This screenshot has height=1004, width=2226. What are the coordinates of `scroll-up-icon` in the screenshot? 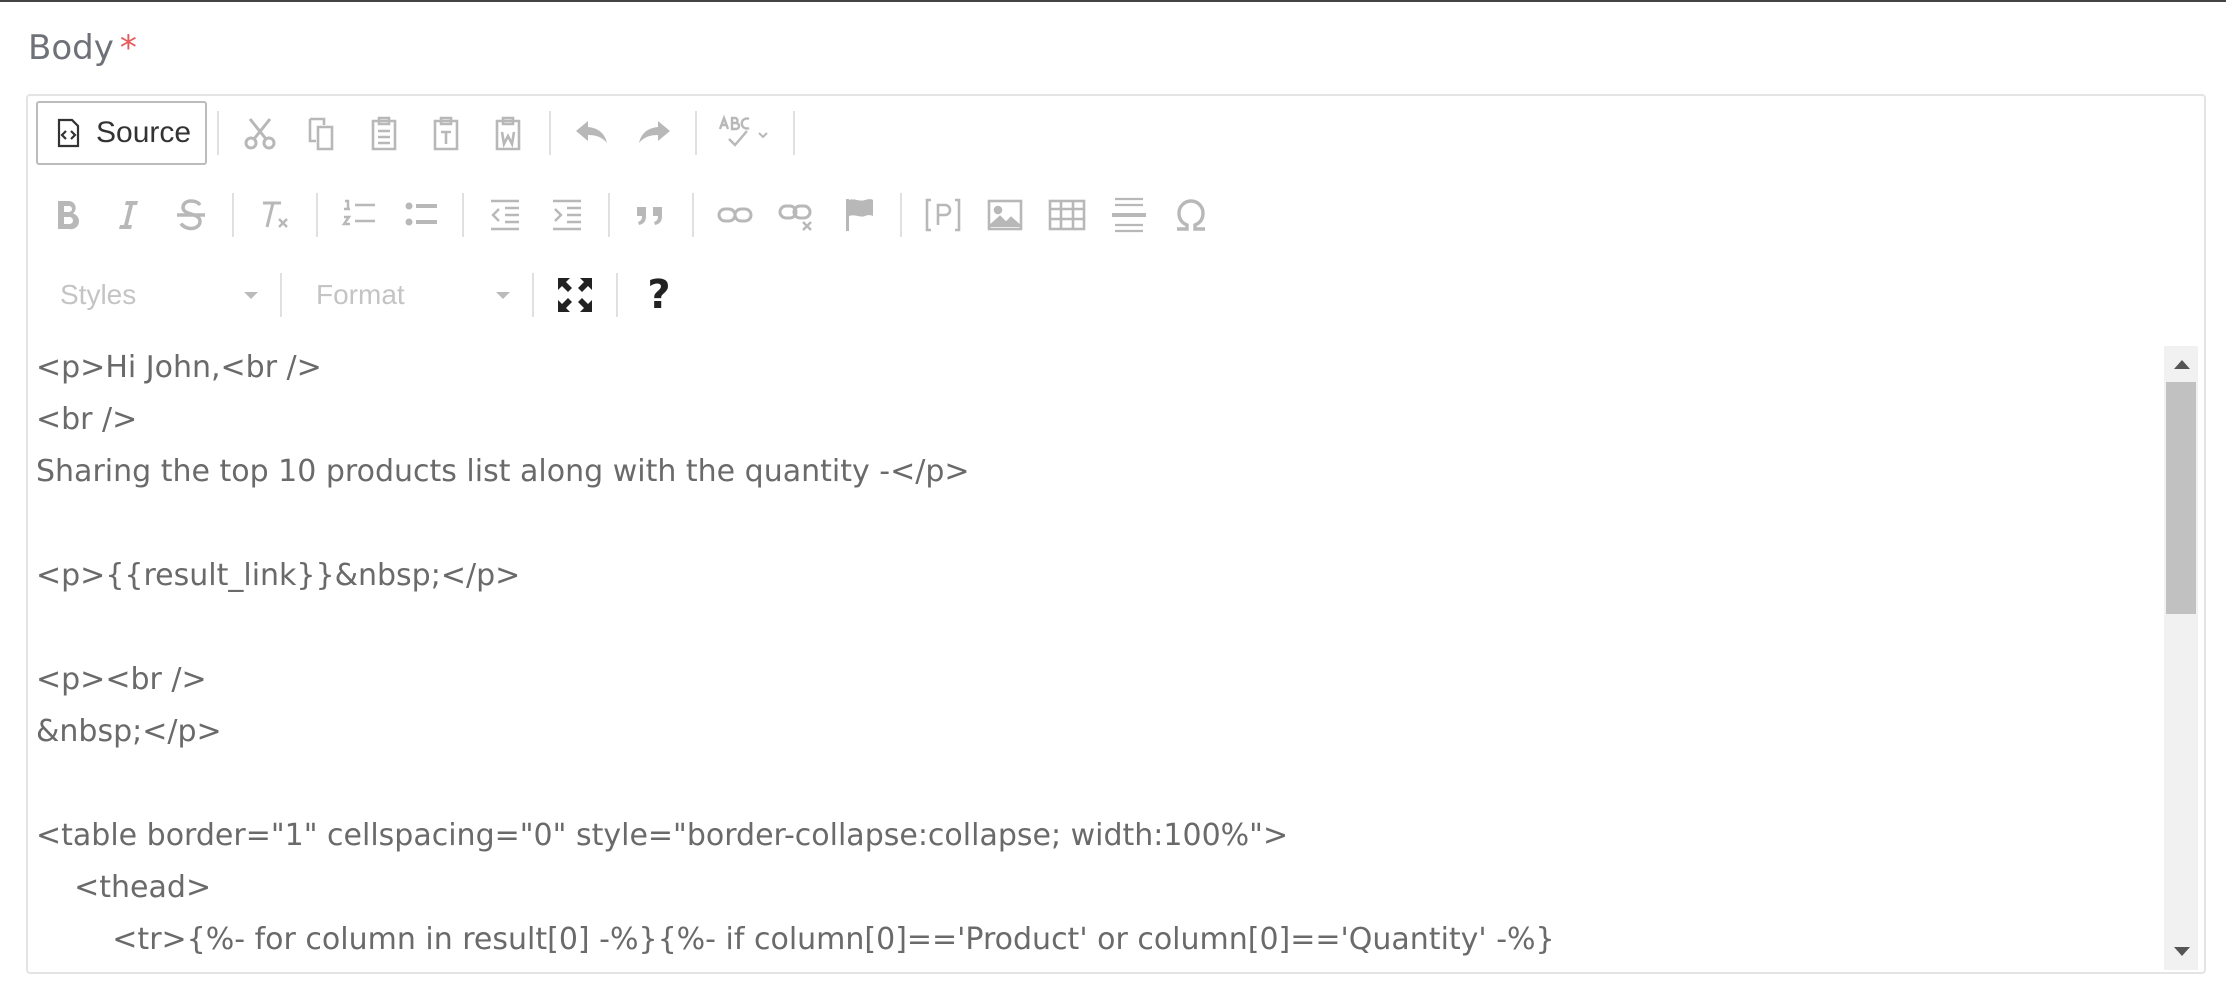 It's located at (2182, 364).